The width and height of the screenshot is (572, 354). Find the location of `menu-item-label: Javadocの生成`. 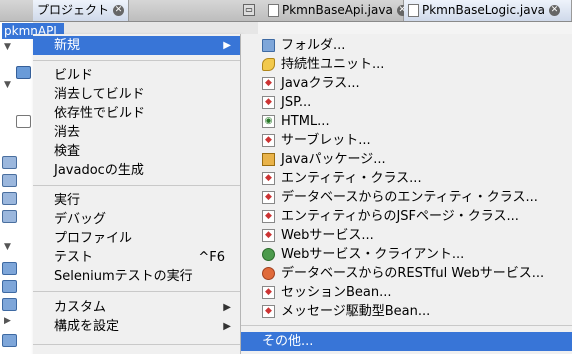

menu-item-label: Javadocの生成 is located at coordinates (99, 170).